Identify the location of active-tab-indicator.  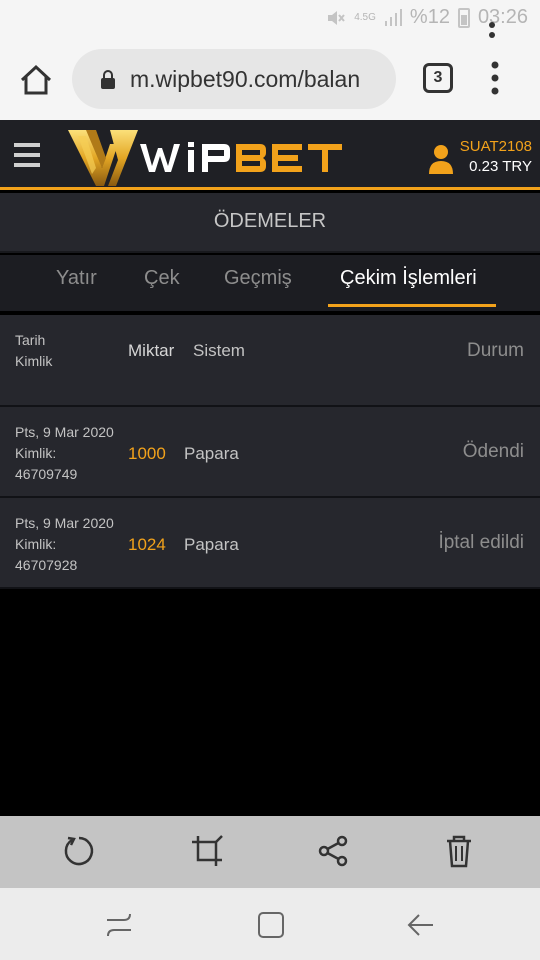
(412, 305).